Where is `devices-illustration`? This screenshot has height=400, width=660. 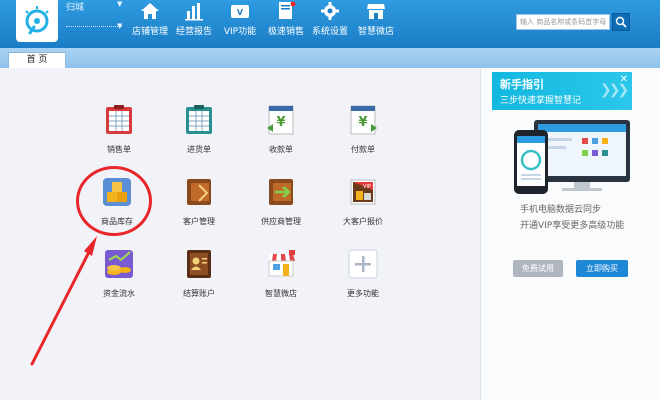 devices-illustration is located at coordinates (572, 157).